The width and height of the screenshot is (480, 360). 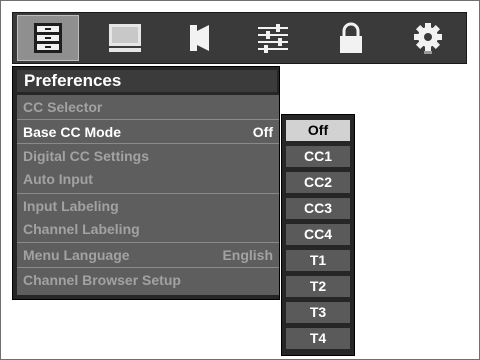 I want to click on cc-option-off: Off, so click(x=318, y=130).